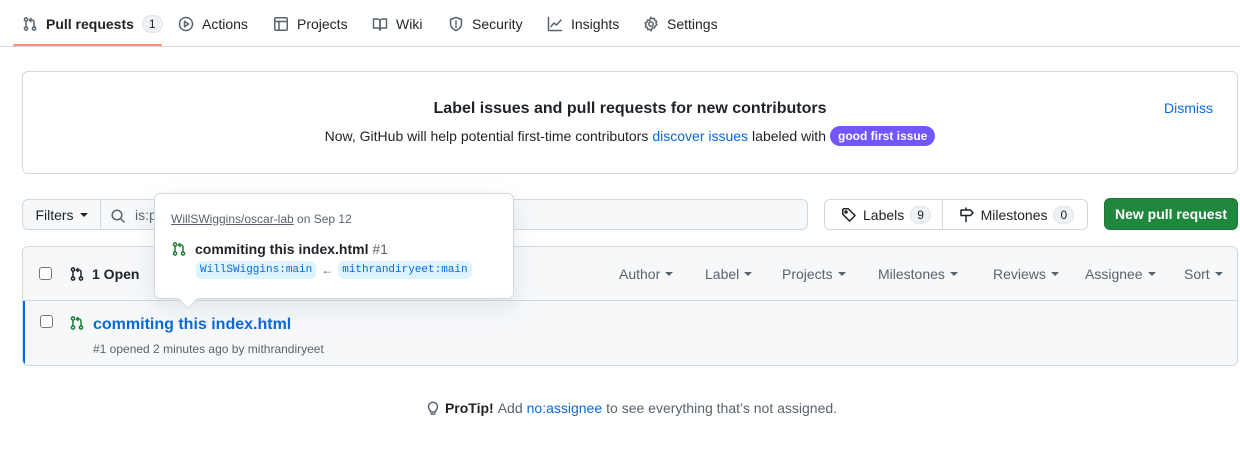 This screenshot has width=1240, height=456. What do you see at coordinates (1188, 108) in the screenshot?
I see `dismiss-button: Dismiss` at bounding box center [1188, 108].